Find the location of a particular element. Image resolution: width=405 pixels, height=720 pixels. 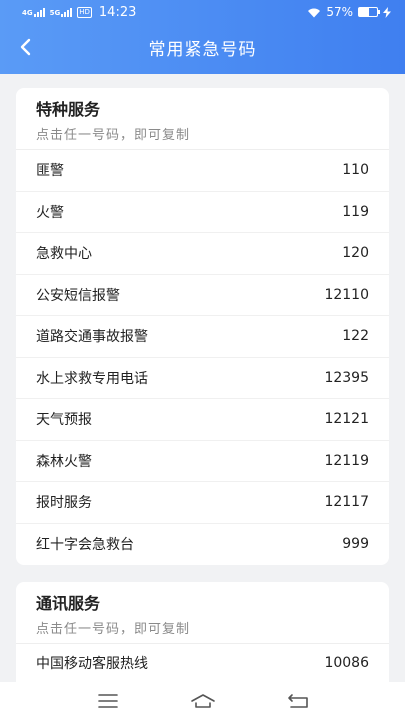

section-title: 通讯服务 is located at coordinates (68, 603).